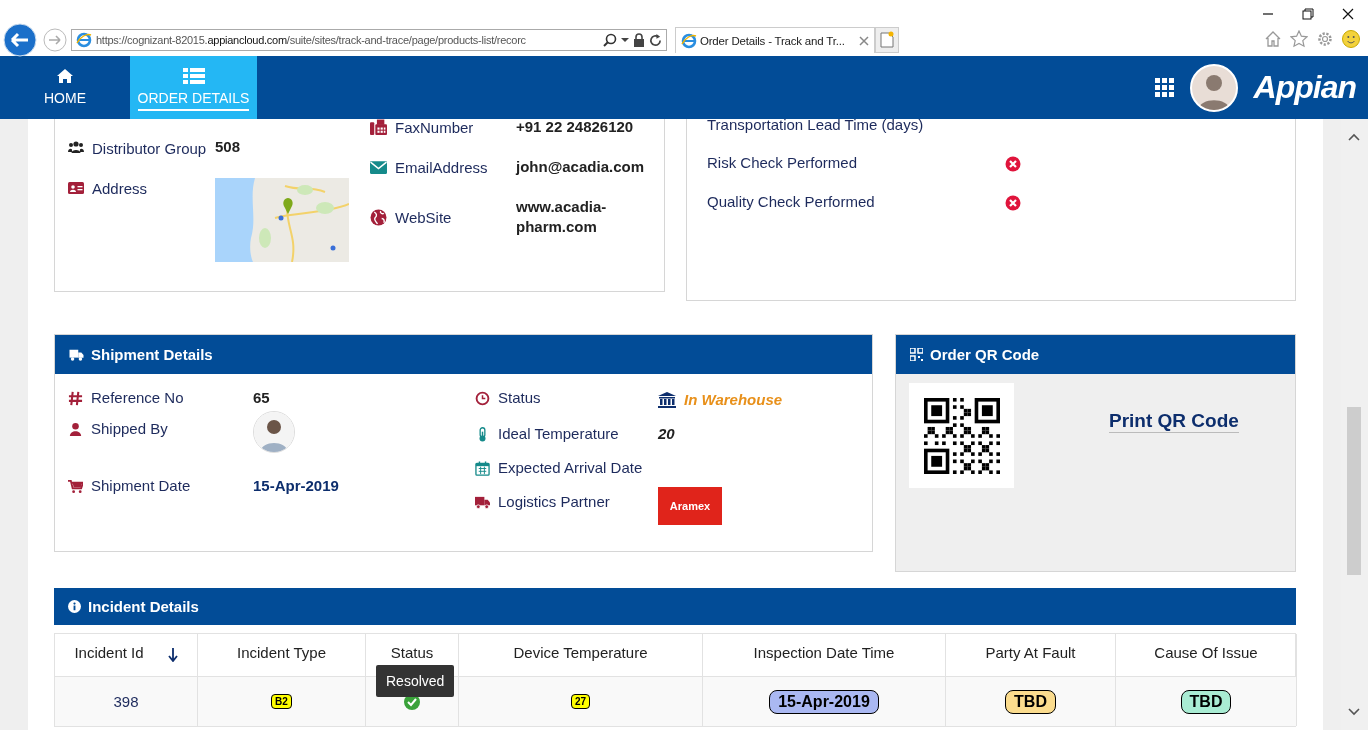 This screenshot has height=730, width=1368. Describe the element at coordinates (824, 652) in the screenshot. I see `column-header: Inspection Date Time` at that location.